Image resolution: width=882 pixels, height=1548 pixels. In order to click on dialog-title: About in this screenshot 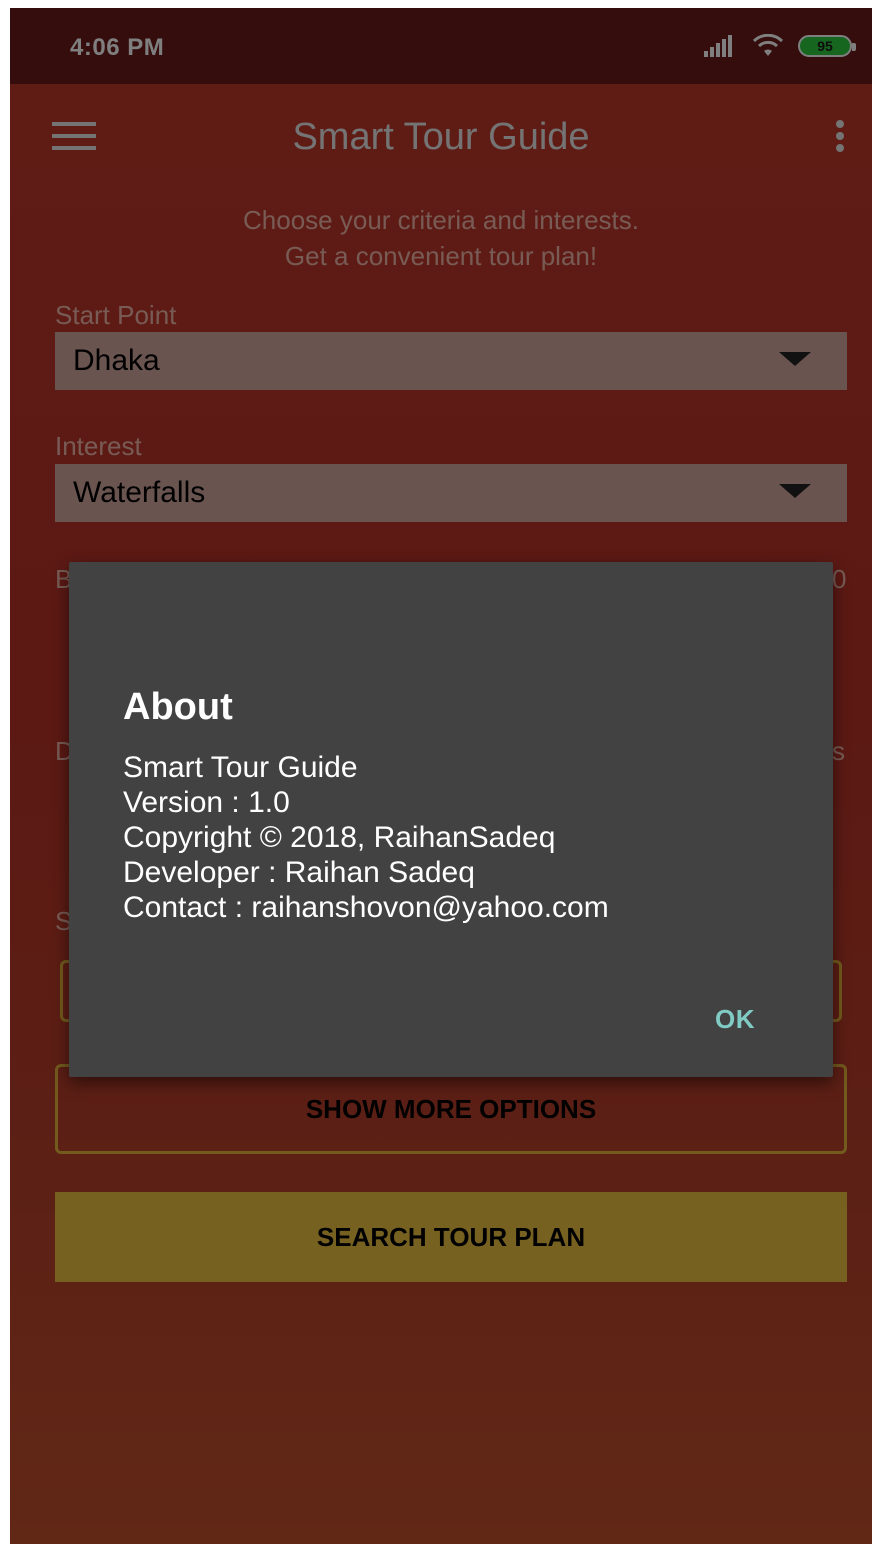, I will do `click(178, 707)`.